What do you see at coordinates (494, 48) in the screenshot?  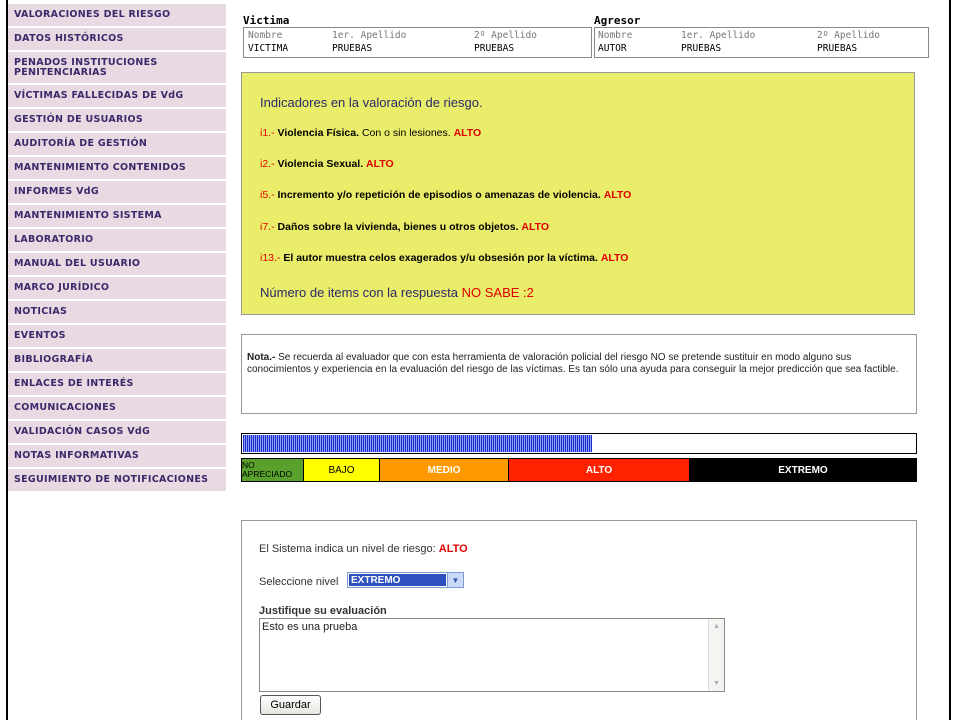 I see `victima-ap2: PRUEBAS` at bounding box center [494, 48].